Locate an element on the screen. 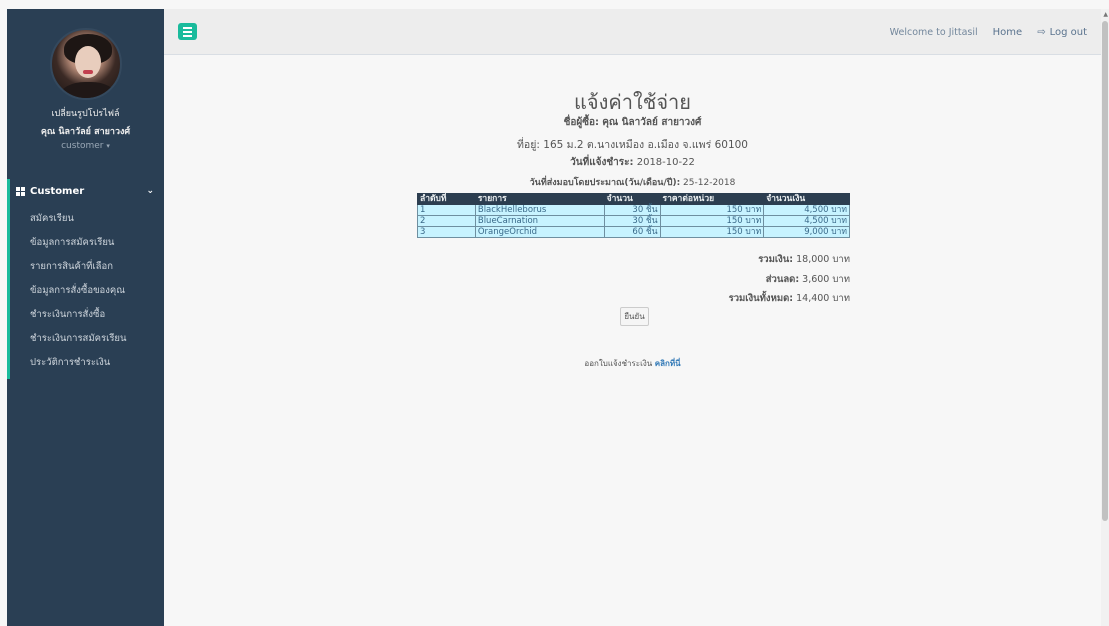 Image resolution: width=1109 pixels, height=626 pixels. cell-qty: 60 ชิ้น is located at coordinates (632, 232).